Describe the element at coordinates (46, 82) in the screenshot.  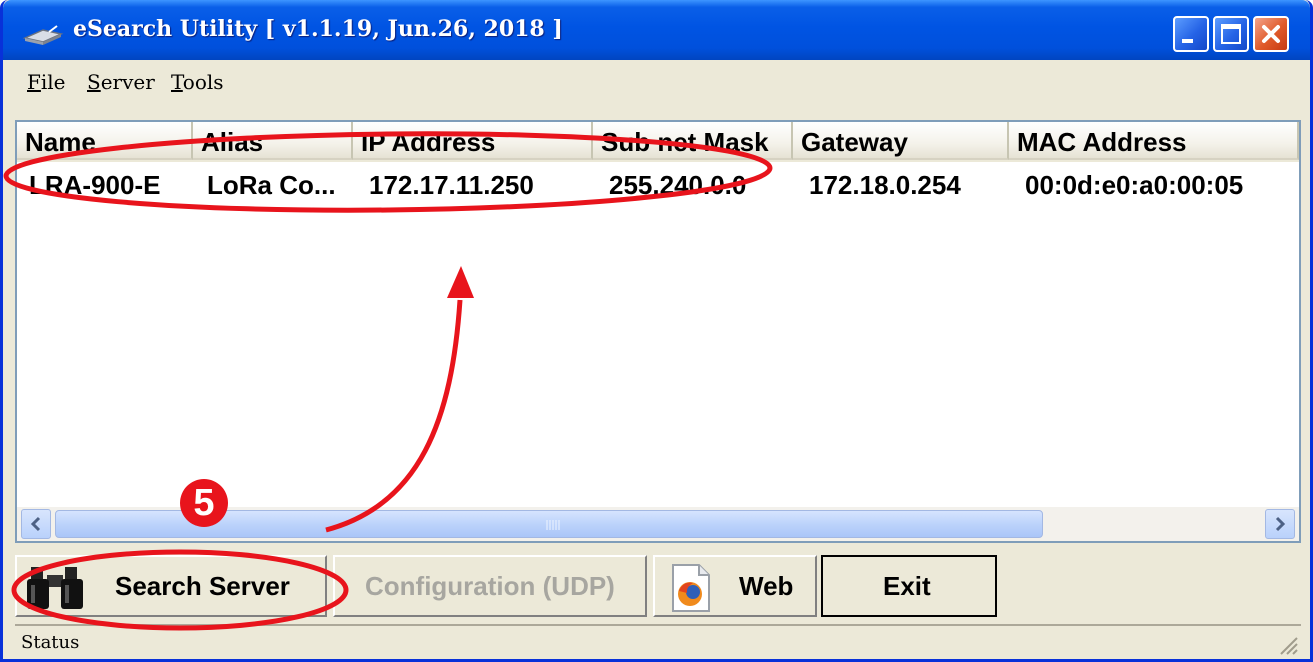
I see `menu-file: File` at that location.